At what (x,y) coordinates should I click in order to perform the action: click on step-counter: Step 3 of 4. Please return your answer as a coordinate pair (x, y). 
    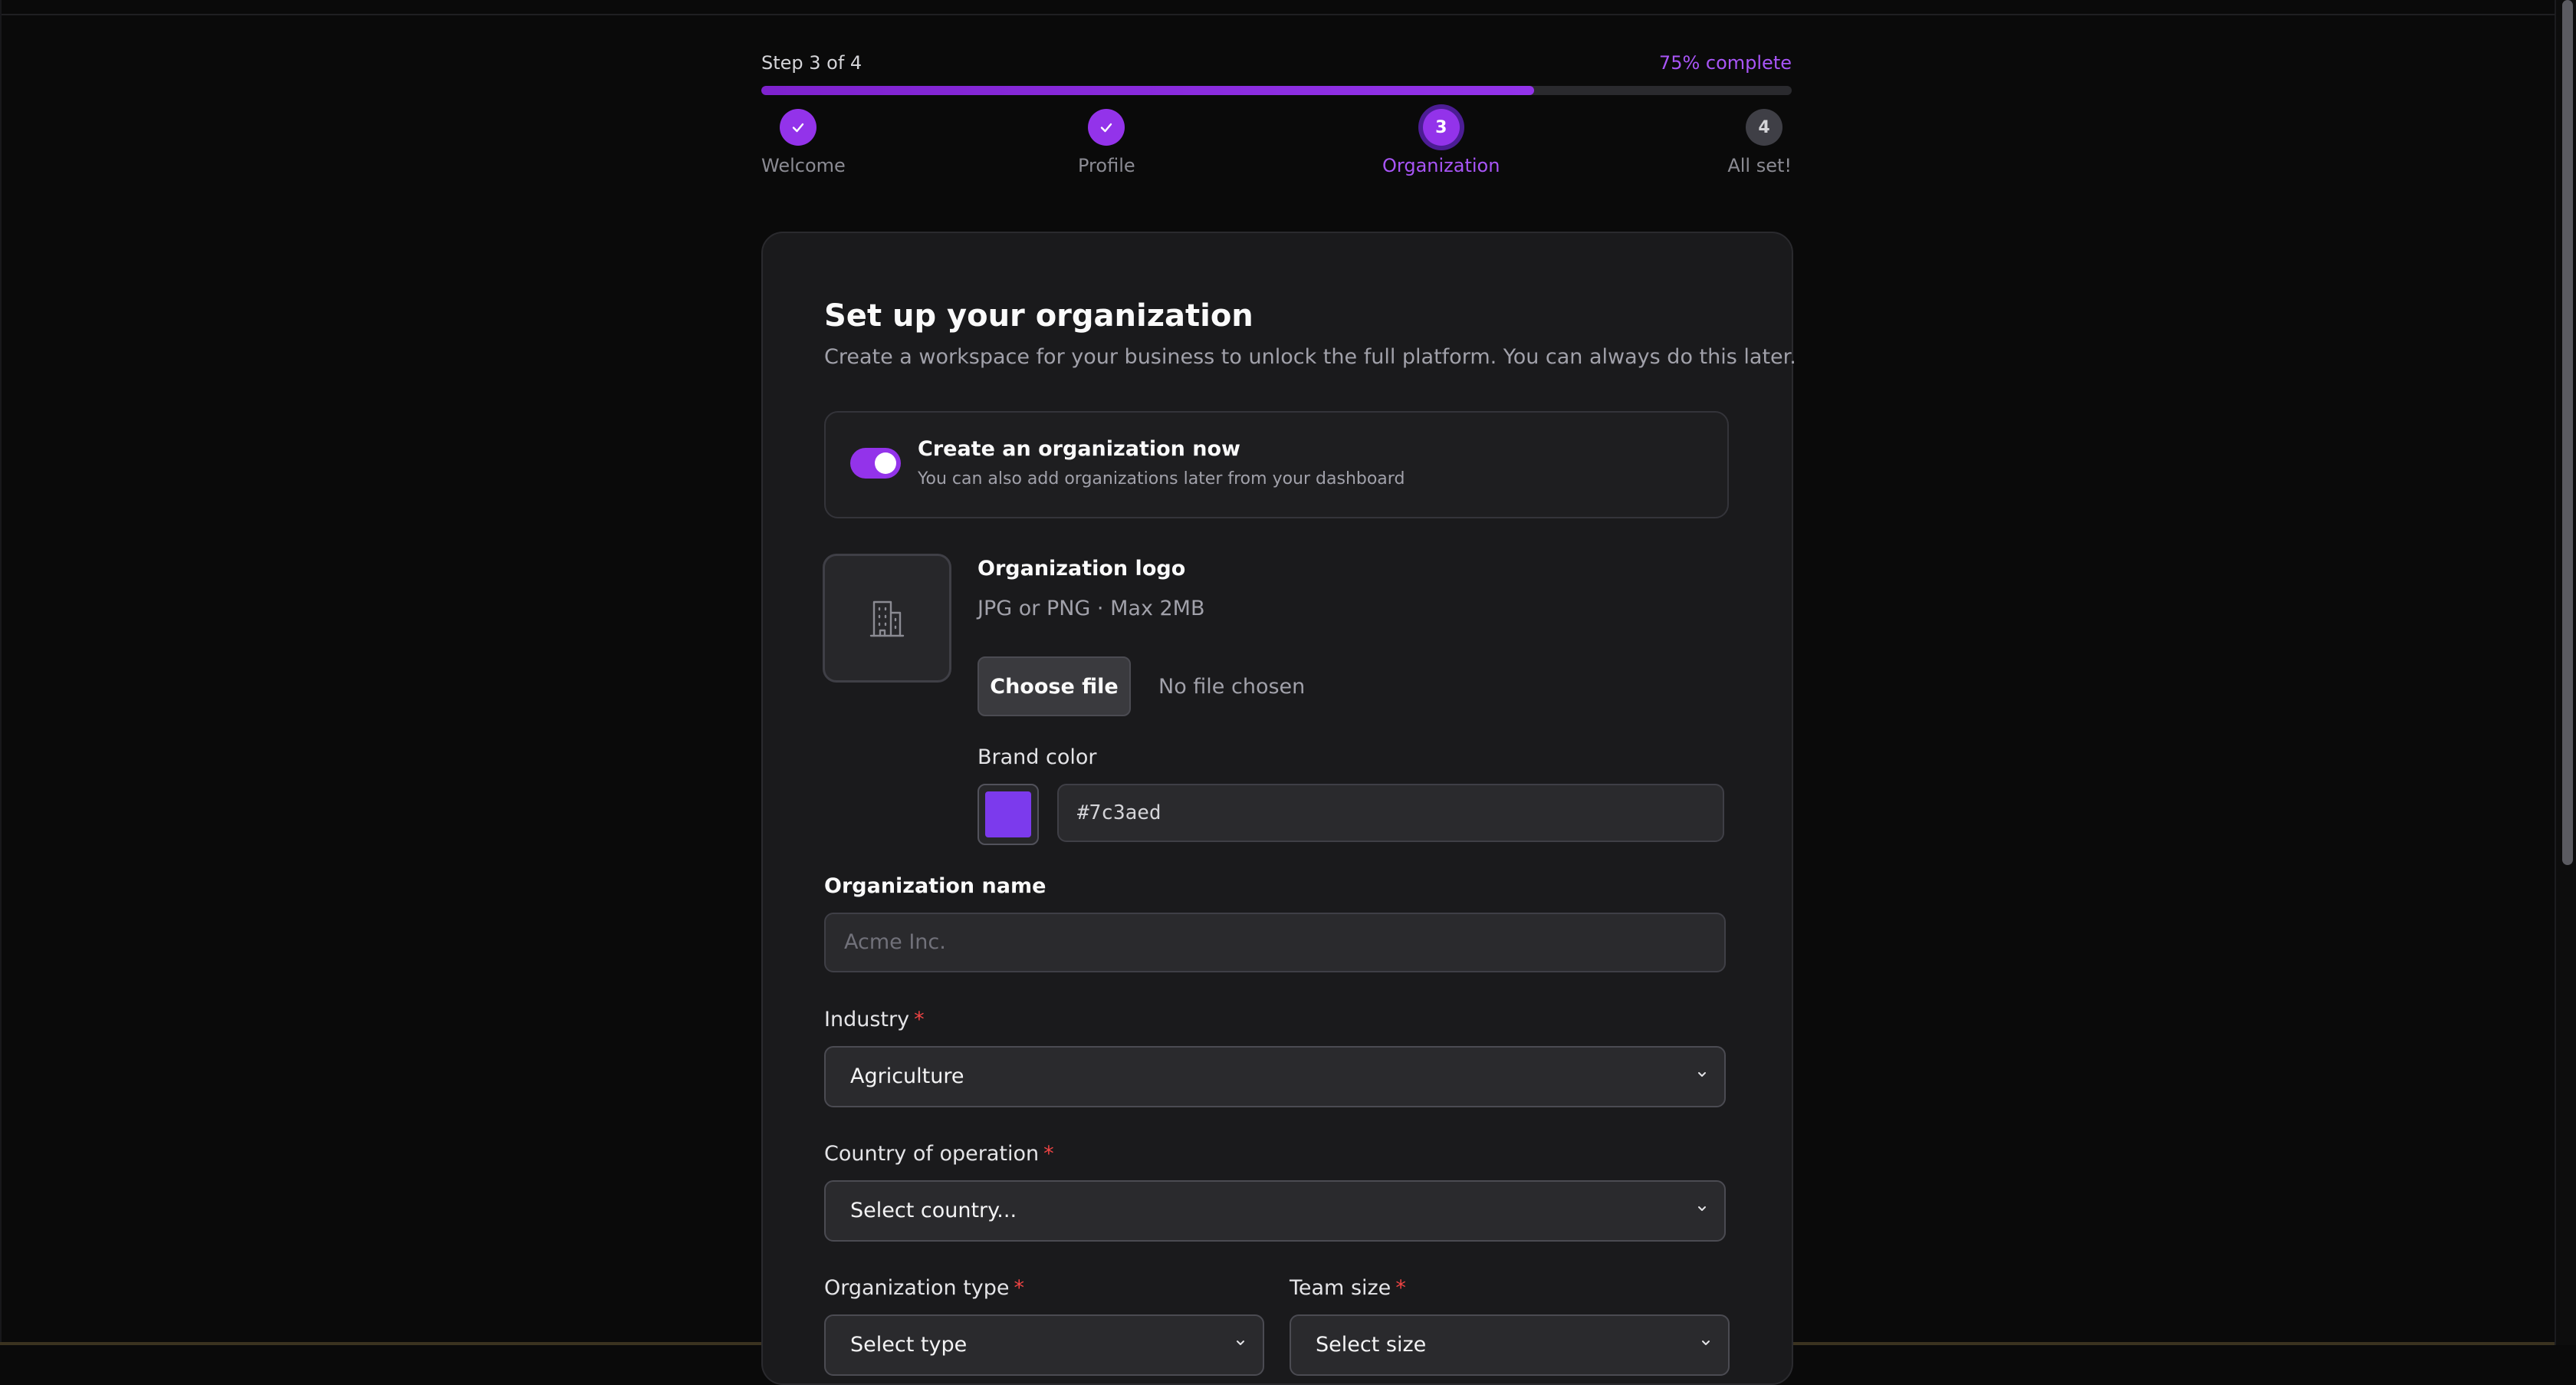
    Looking at the image, I should click on (812, 63).